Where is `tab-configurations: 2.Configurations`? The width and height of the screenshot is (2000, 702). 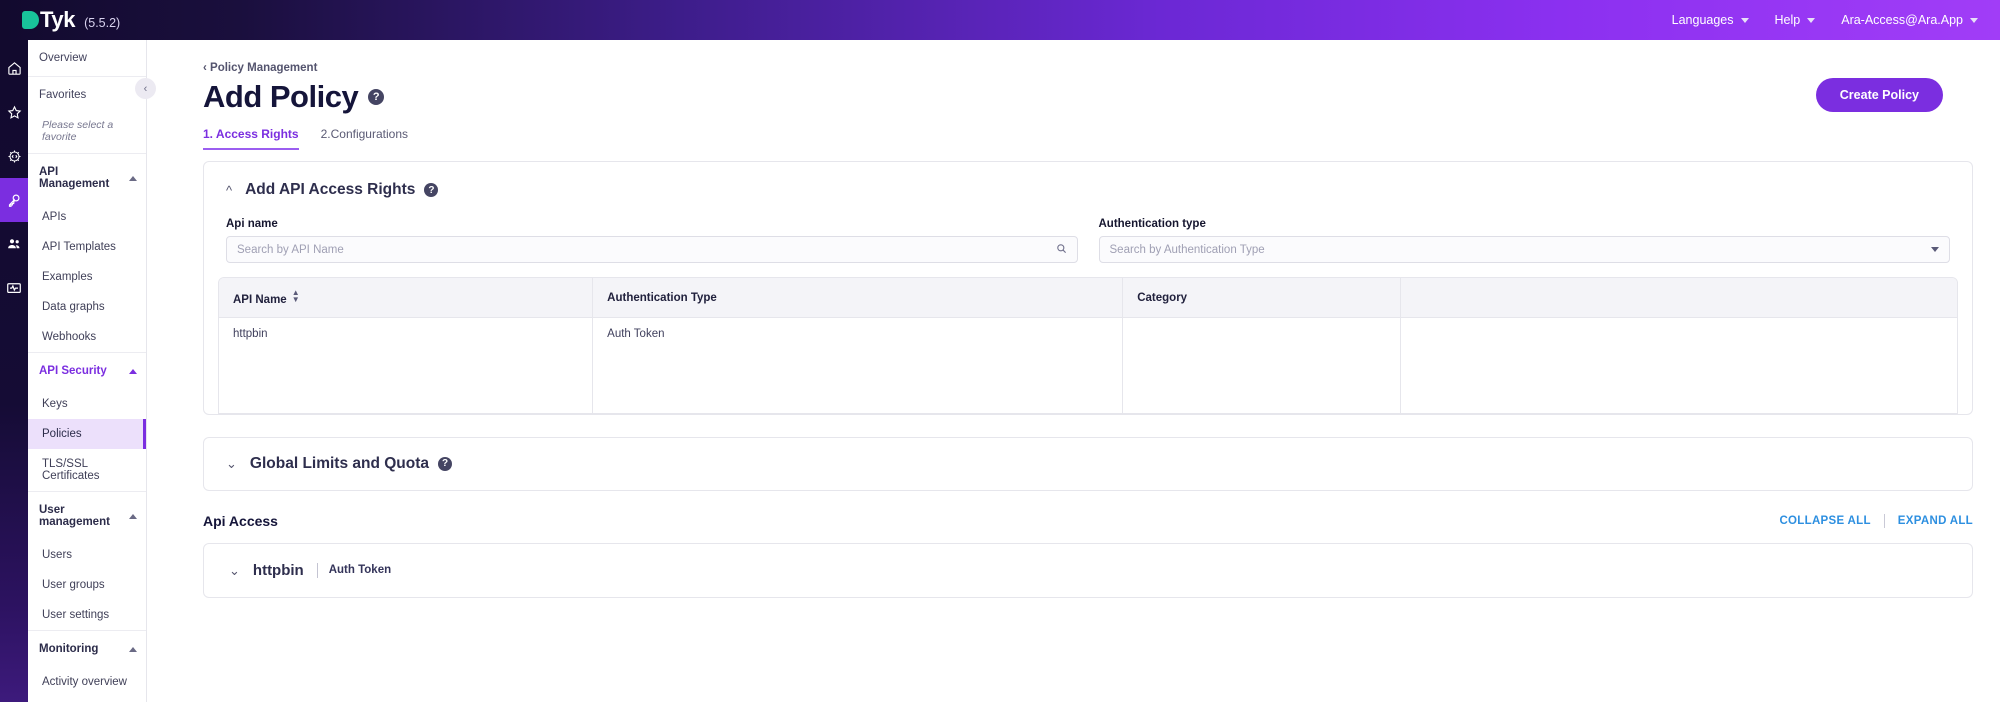
tab-configurations: 2.Configurations is located at coordinates (364, 138).